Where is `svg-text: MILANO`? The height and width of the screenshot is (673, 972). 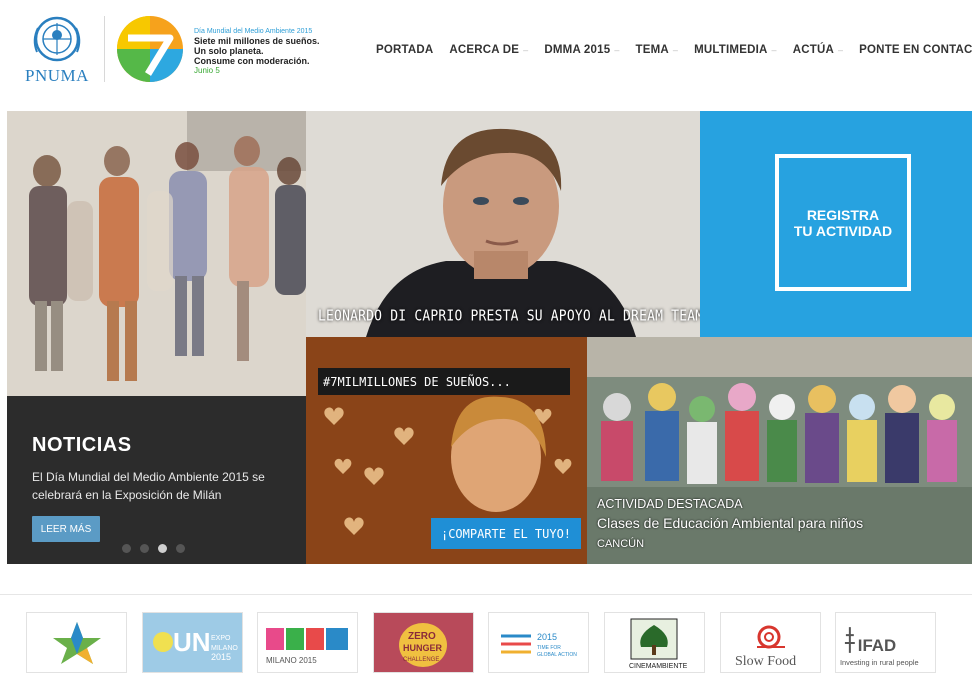 svg-text: MILANO is located at coordinates (224, 648).